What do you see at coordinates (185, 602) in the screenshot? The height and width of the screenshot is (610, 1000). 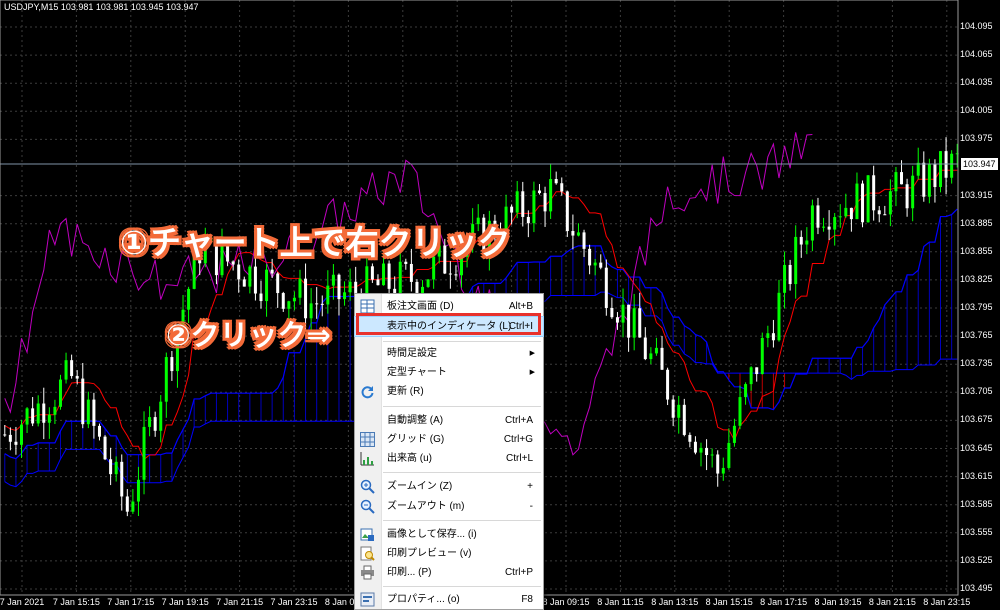 I see `time-tick-label: 7 Jan 19:15` at bounding box center [185, 602].